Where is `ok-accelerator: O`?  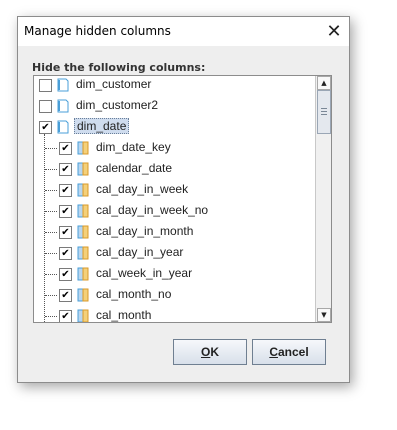 ok-accelerator: O is located at coordinates (205, 352).